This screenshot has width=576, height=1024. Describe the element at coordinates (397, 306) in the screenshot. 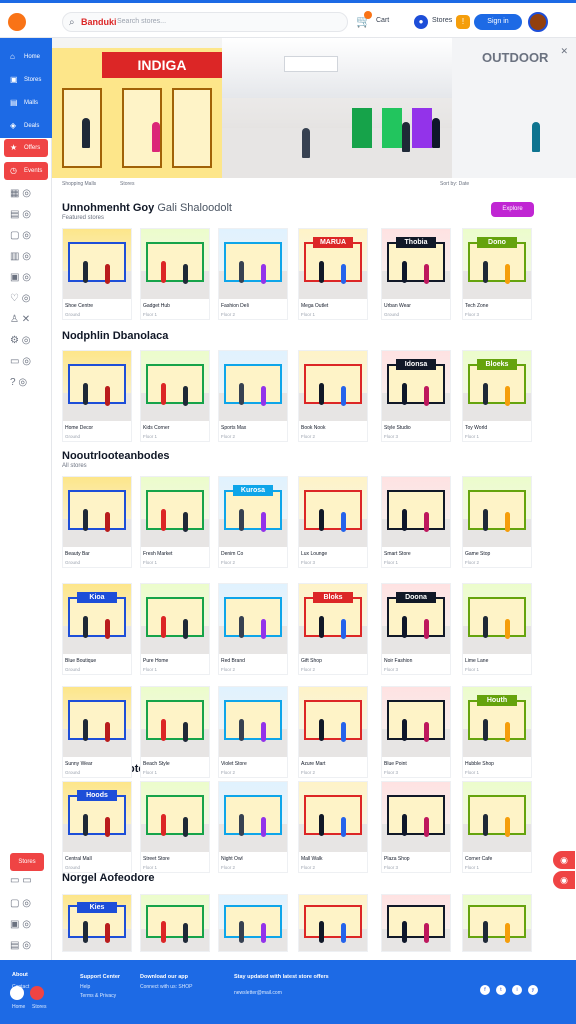

I see `store-card-title: Urban Wear` at that location.